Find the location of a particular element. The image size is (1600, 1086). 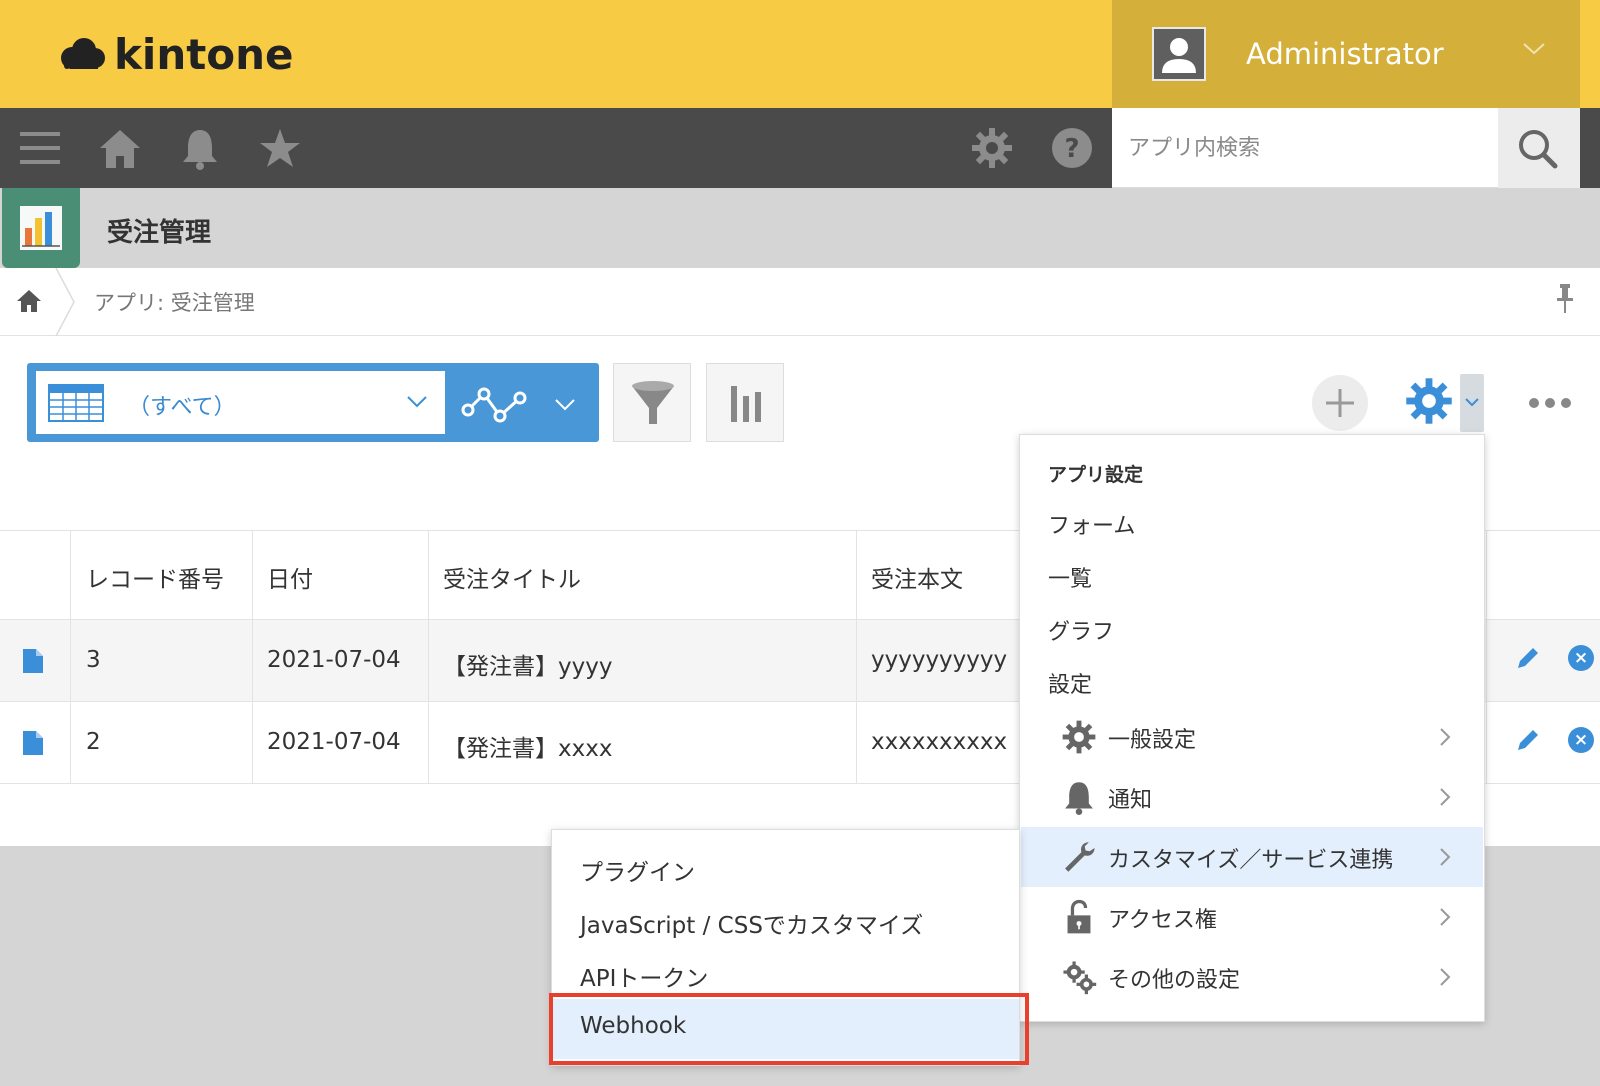

webhook-highlight-box is located at coordinates (789, 1029).